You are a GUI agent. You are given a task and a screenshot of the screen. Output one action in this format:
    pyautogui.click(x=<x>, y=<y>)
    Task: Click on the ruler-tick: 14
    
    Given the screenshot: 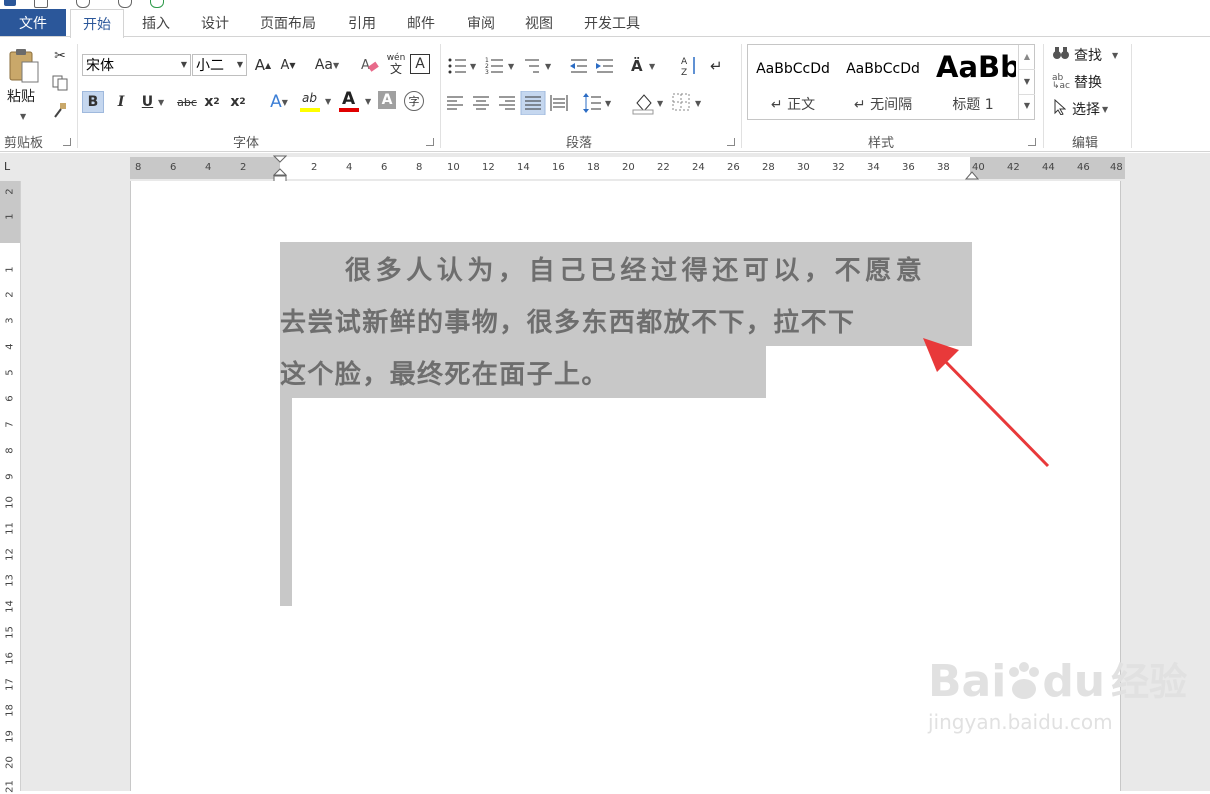 What is the action you would take?
    pyautogui.click(x=10, y=606)
    